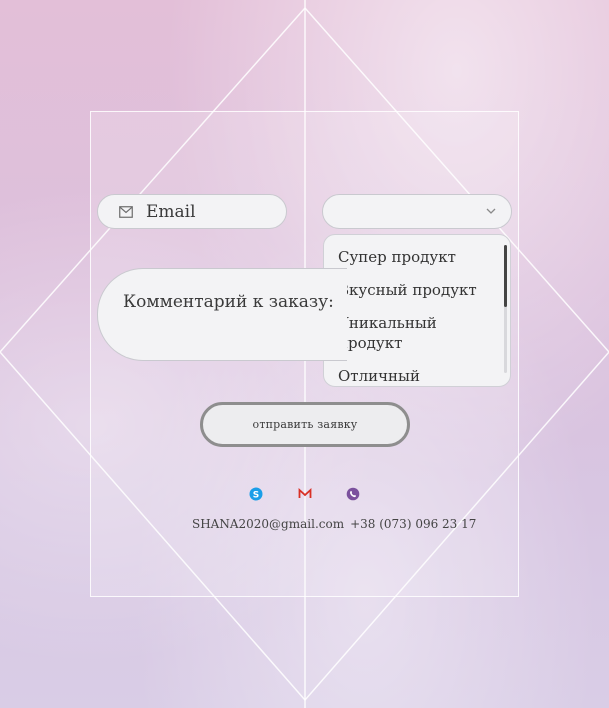  I want to click on submit-button-label: отправить заявку, so click(305, 424).